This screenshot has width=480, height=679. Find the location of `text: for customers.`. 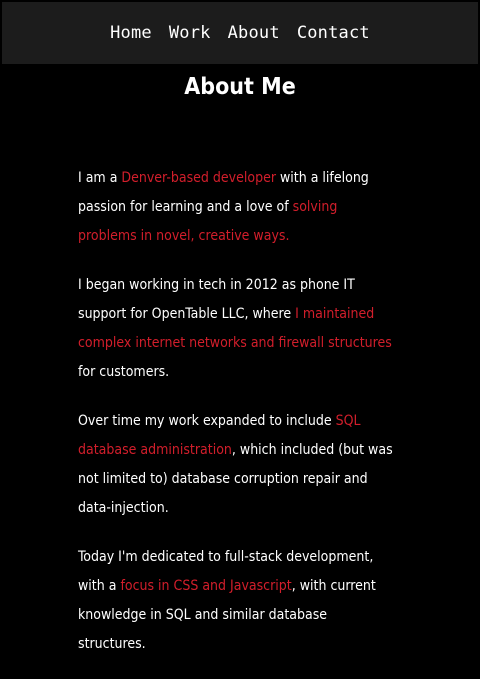

text: for customers. is located at coordinates (124, 372).